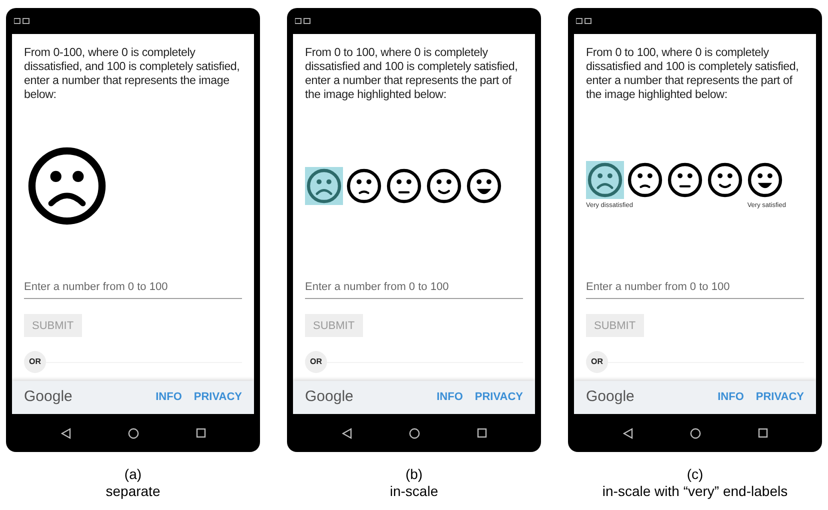  What do you see at coordinates (132, 74) in the screenshot?
I see `prompt-text: From 0-100, where 0 is completely dissatisfied, and 100 is completely satisfied, enter a number that represents the image below:` at bounding box center [132, 74].